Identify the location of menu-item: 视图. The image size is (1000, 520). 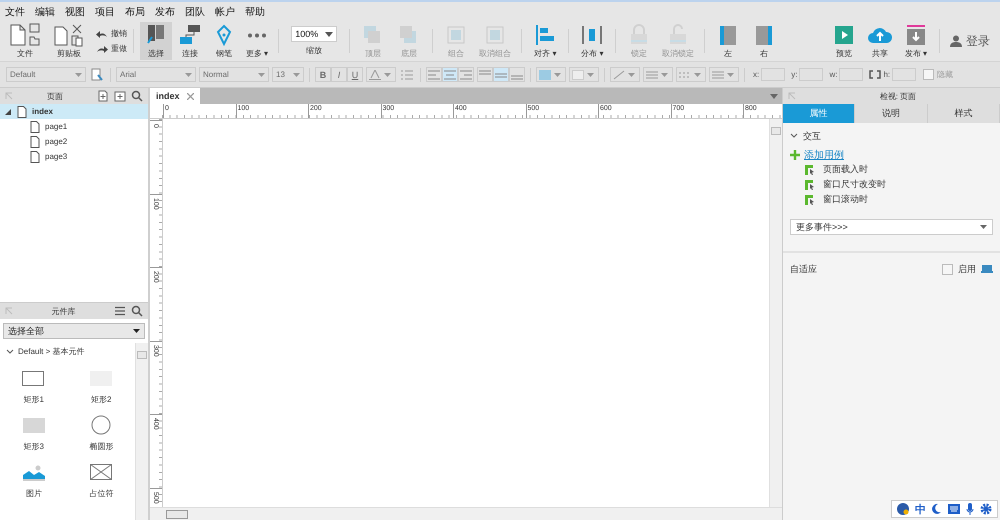
(75, 11).